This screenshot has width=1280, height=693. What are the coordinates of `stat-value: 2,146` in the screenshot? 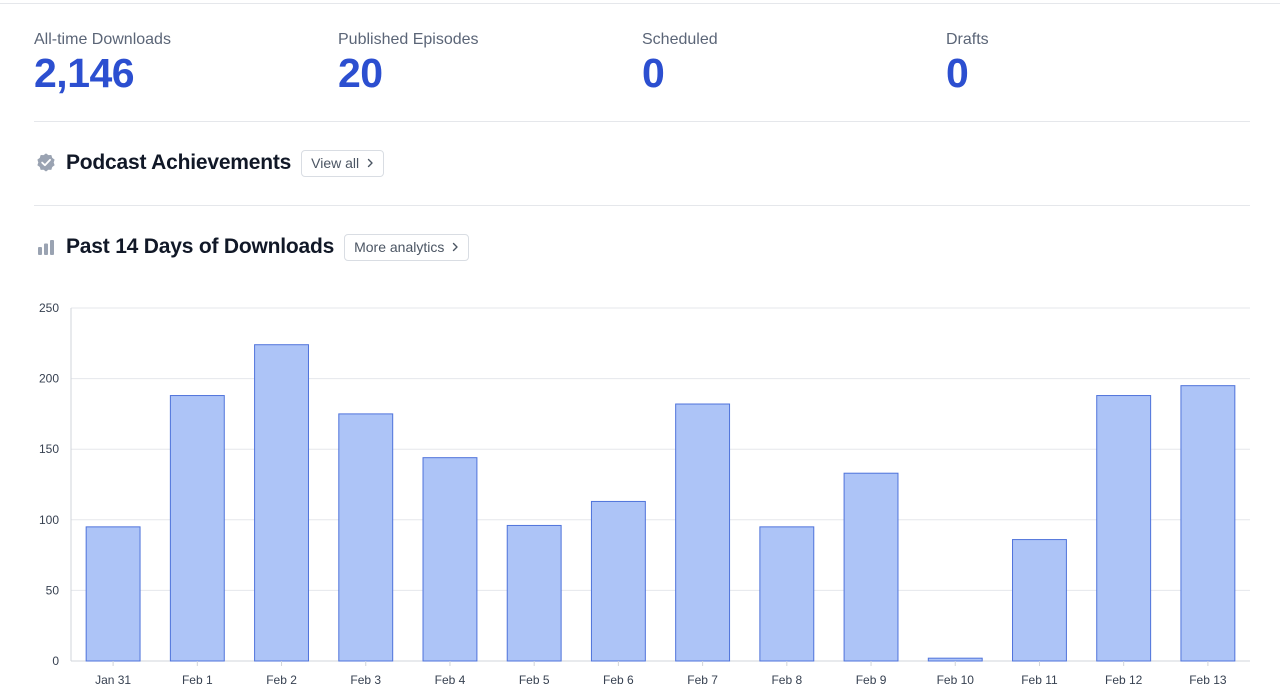 It's located at (84, 73).